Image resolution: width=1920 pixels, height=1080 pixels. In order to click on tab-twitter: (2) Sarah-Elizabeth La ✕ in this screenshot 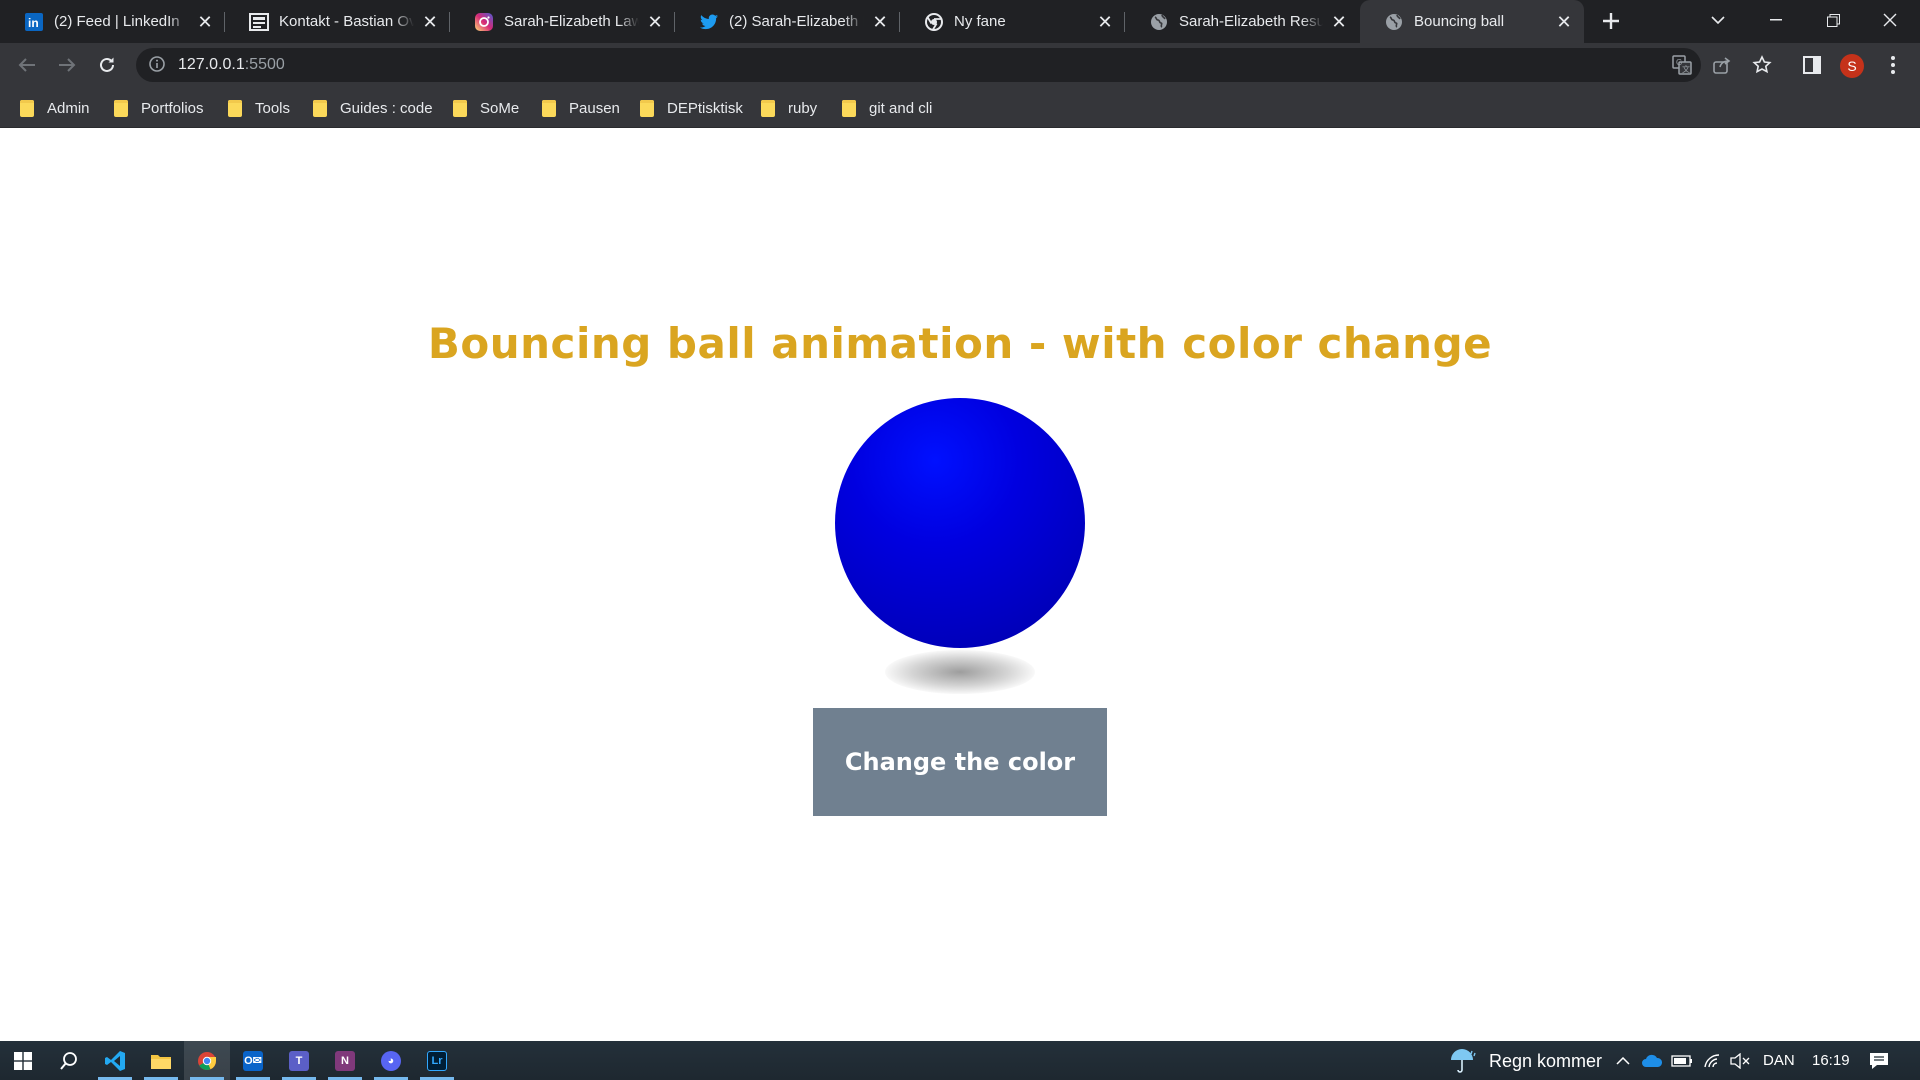, I will do `click(787, 21)`.